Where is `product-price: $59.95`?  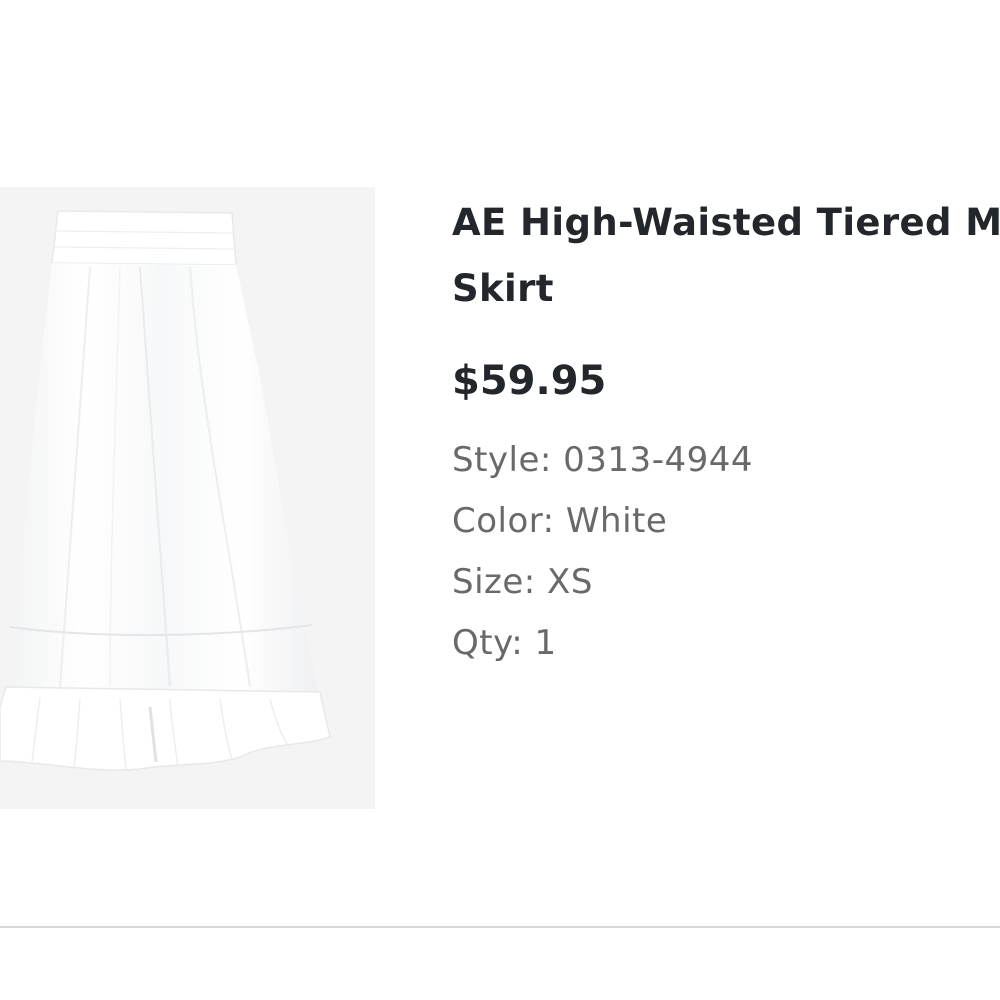 product-price: $59.95 is located at coordinates (529, 381).